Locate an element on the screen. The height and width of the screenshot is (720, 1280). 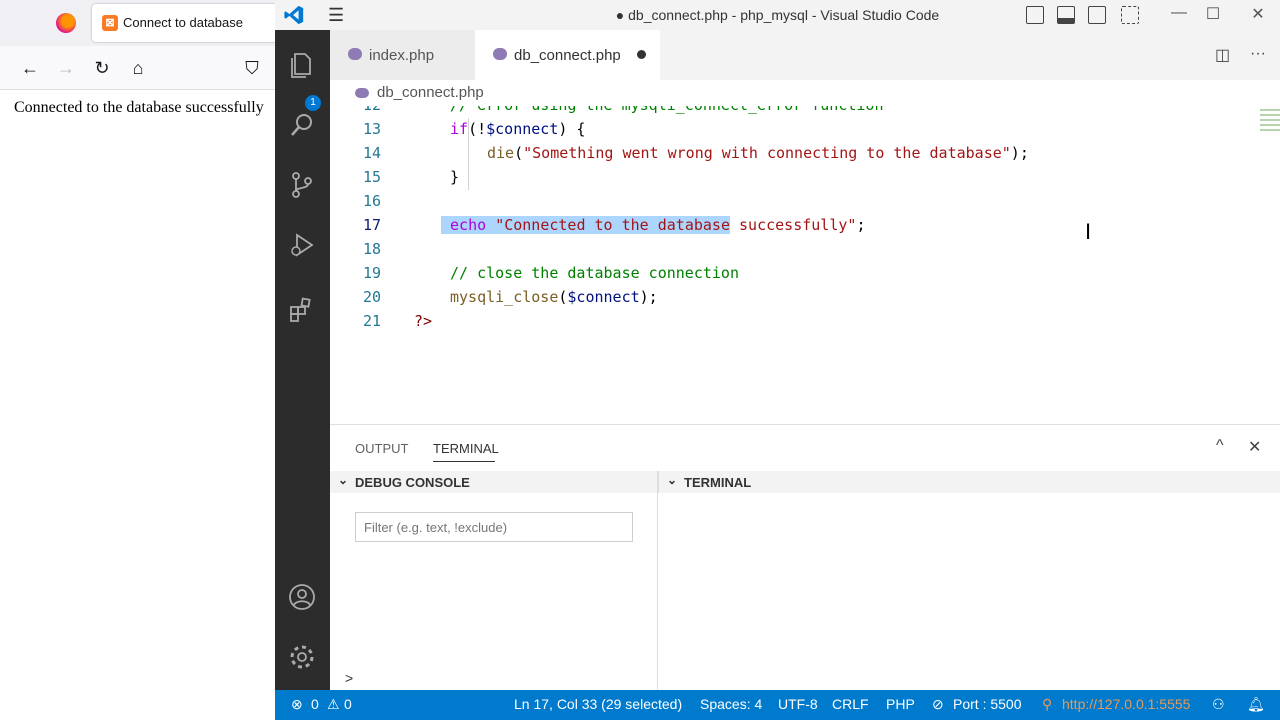
home-icon: ⌂ is located at coordinates (138, 68).